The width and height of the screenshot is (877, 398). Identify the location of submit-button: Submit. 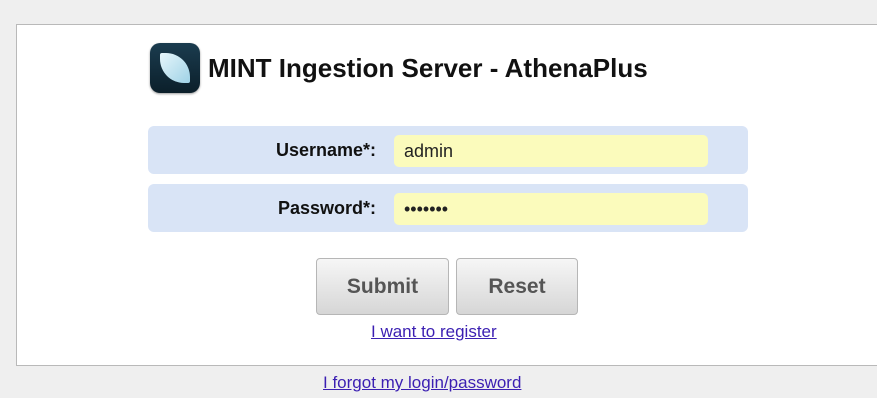
(382, 286).